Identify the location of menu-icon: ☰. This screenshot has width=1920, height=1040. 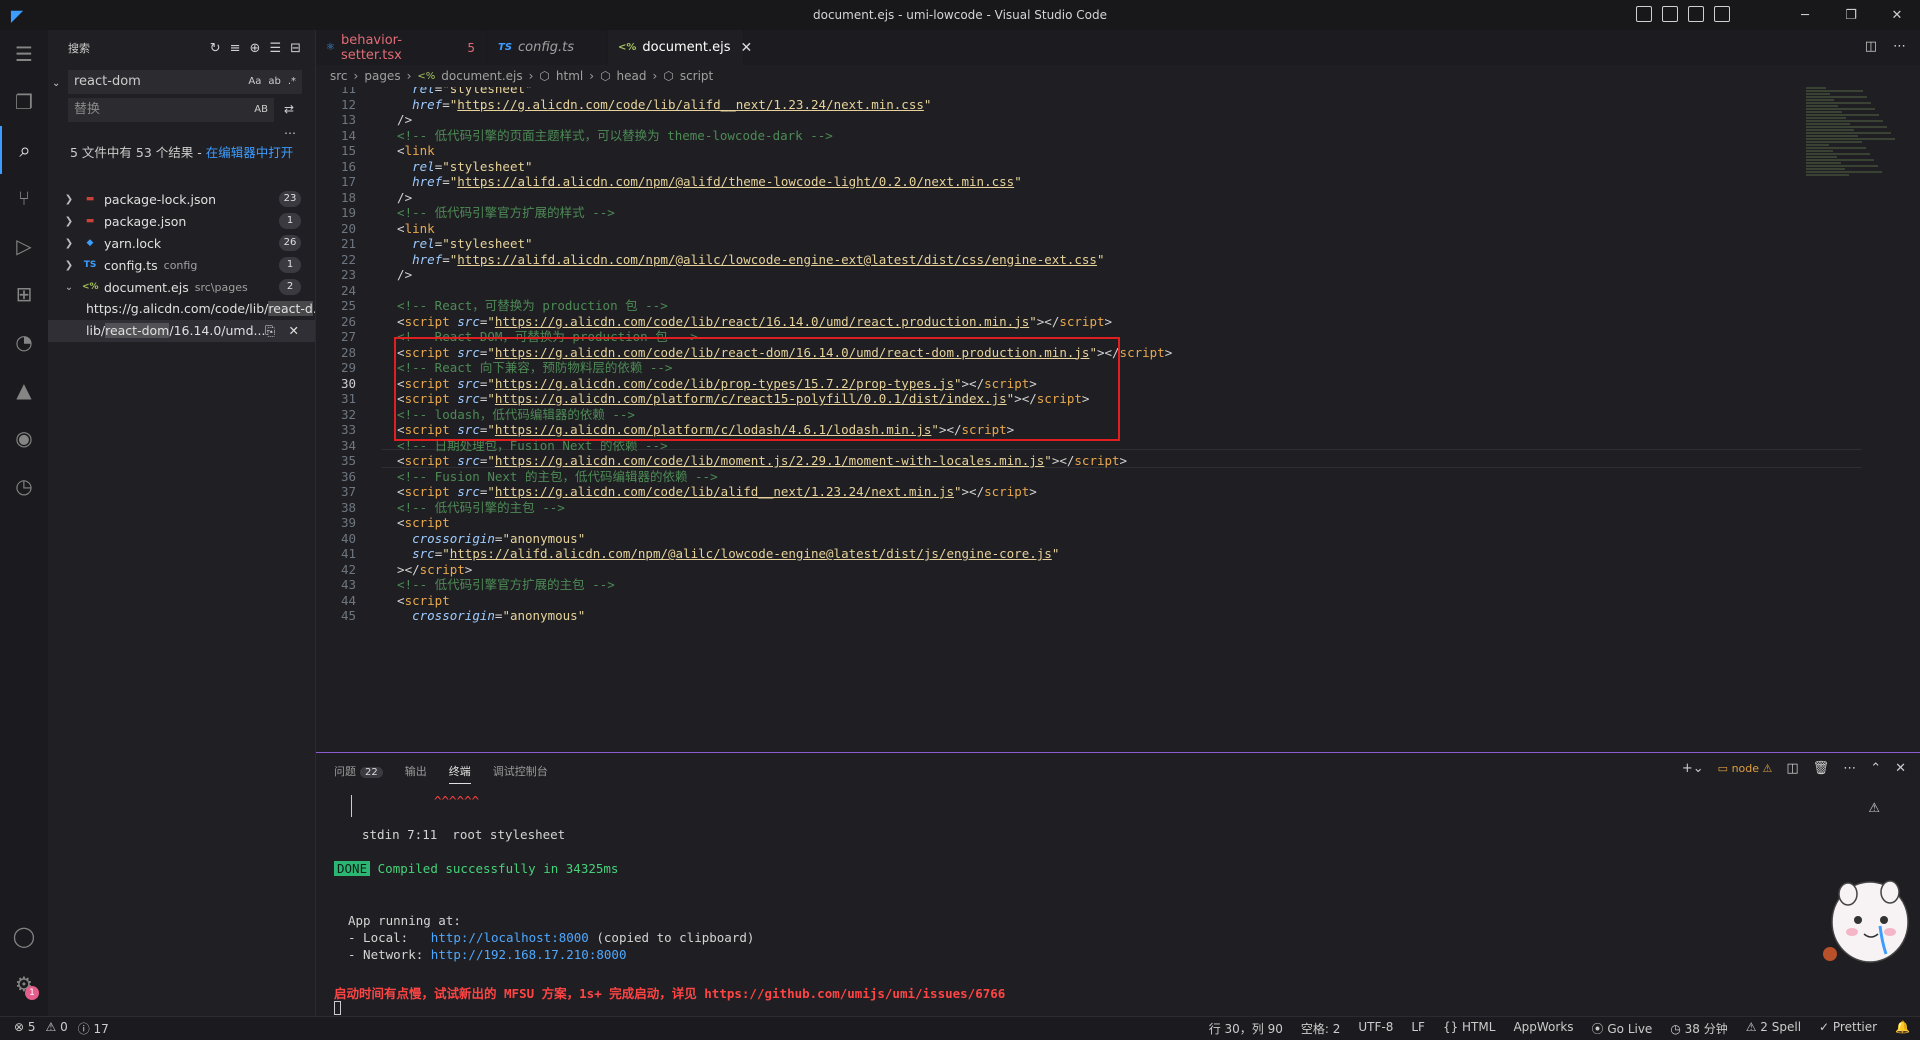
(24, 54).